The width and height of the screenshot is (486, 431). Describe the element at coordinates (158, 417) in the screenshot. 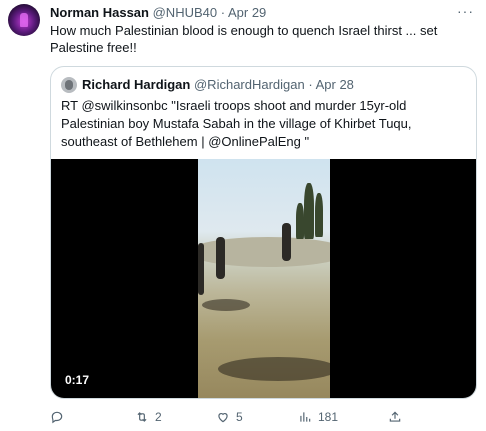

I see `retweet-count: 2` at that location.